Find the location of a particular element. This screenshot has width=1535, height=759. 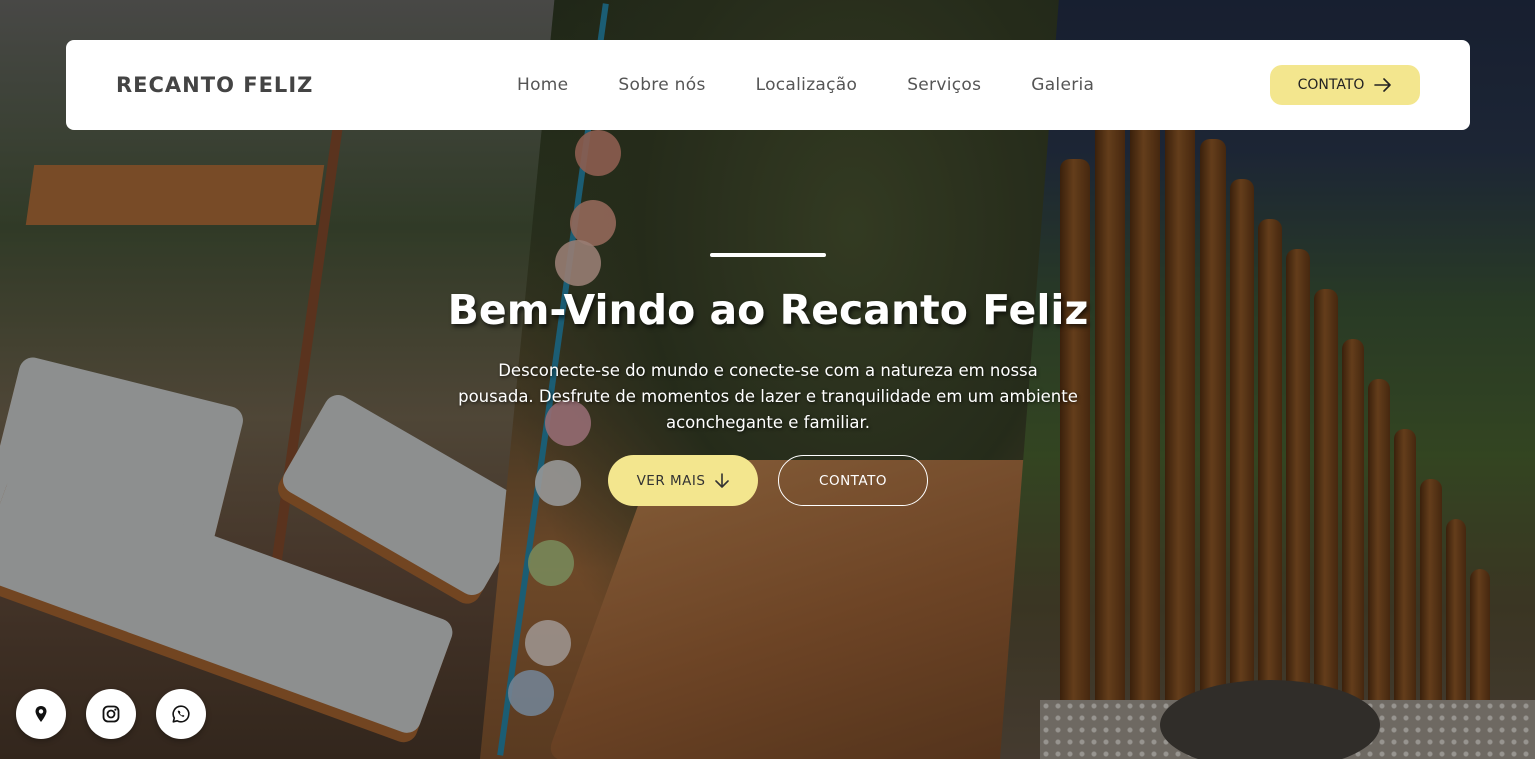

ver-mais-label: VER MAIS is located at coordinates (671, 480).